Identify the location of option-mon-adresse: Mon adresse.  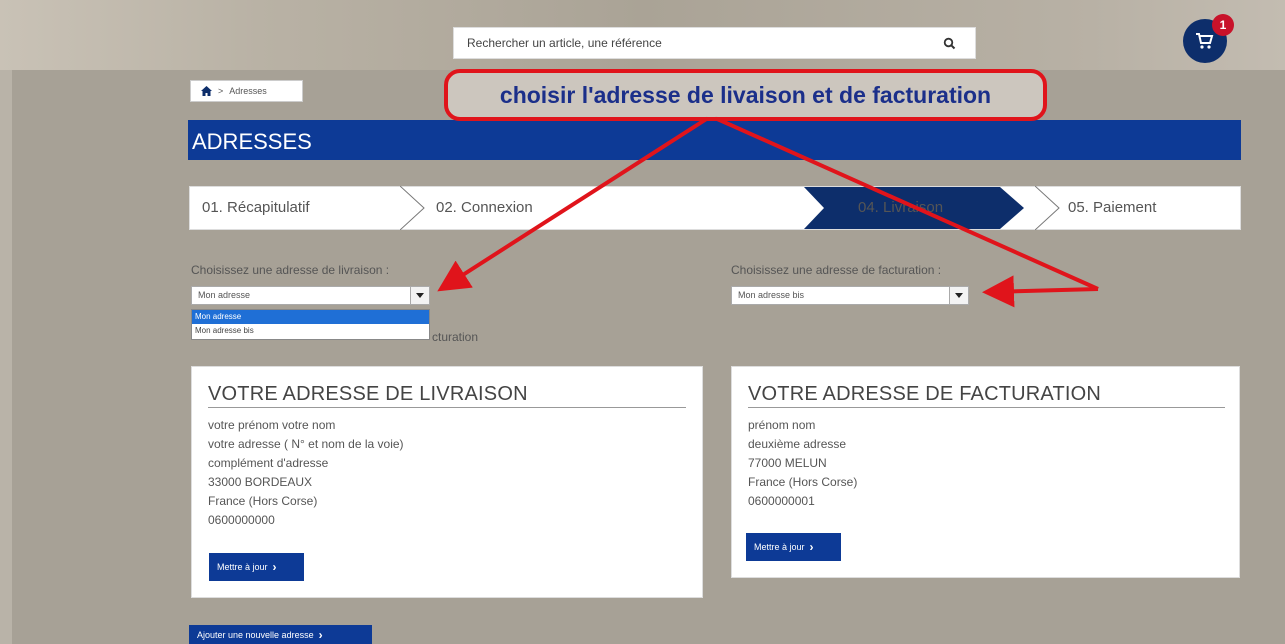
(310, 317).